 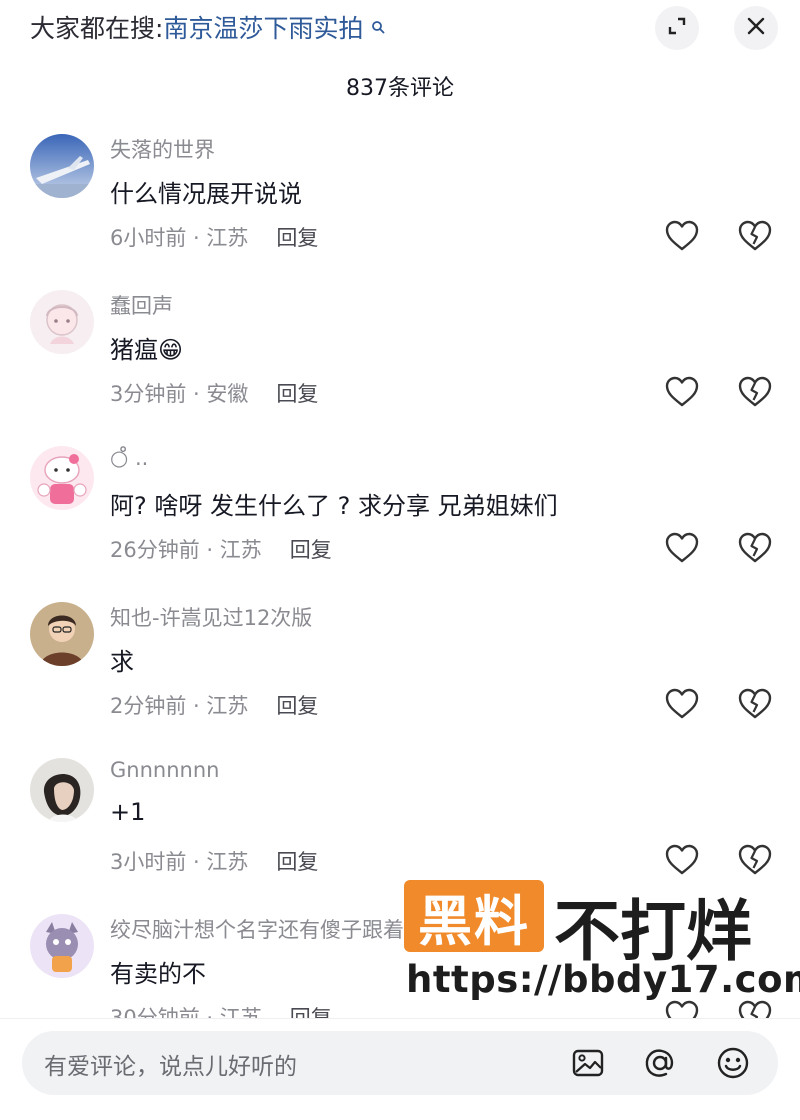 What do you see at coordinates (733, 1063) in the screenshot?
I see `emoji-button` at bounding box center [733, 1063].